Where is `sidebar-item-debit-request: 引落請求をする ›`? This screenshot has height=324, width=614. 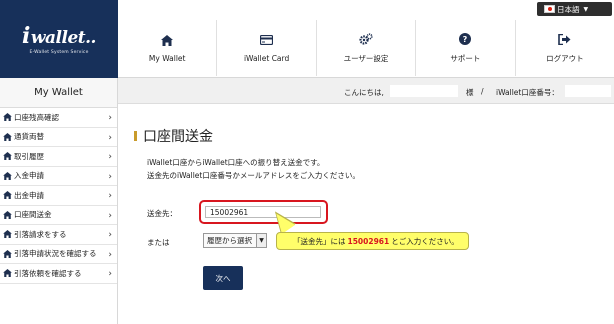
sidebar-item-debit-request: 引落請求をする › is located at coordinates (58, 235).